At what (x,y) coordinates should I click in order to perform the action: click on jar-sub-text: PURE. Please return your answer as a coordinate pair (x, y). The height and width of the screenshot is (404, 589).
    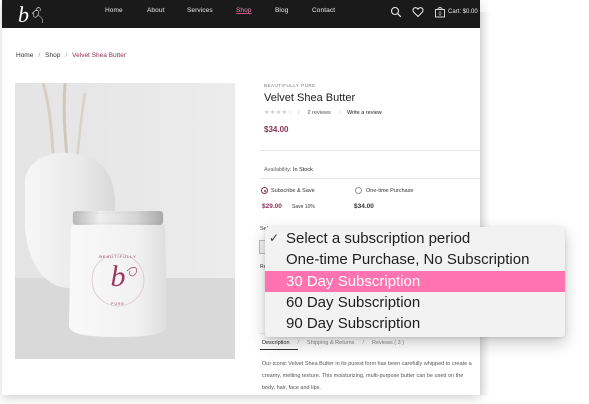
    Looking at the image, I should click on (118, 304).